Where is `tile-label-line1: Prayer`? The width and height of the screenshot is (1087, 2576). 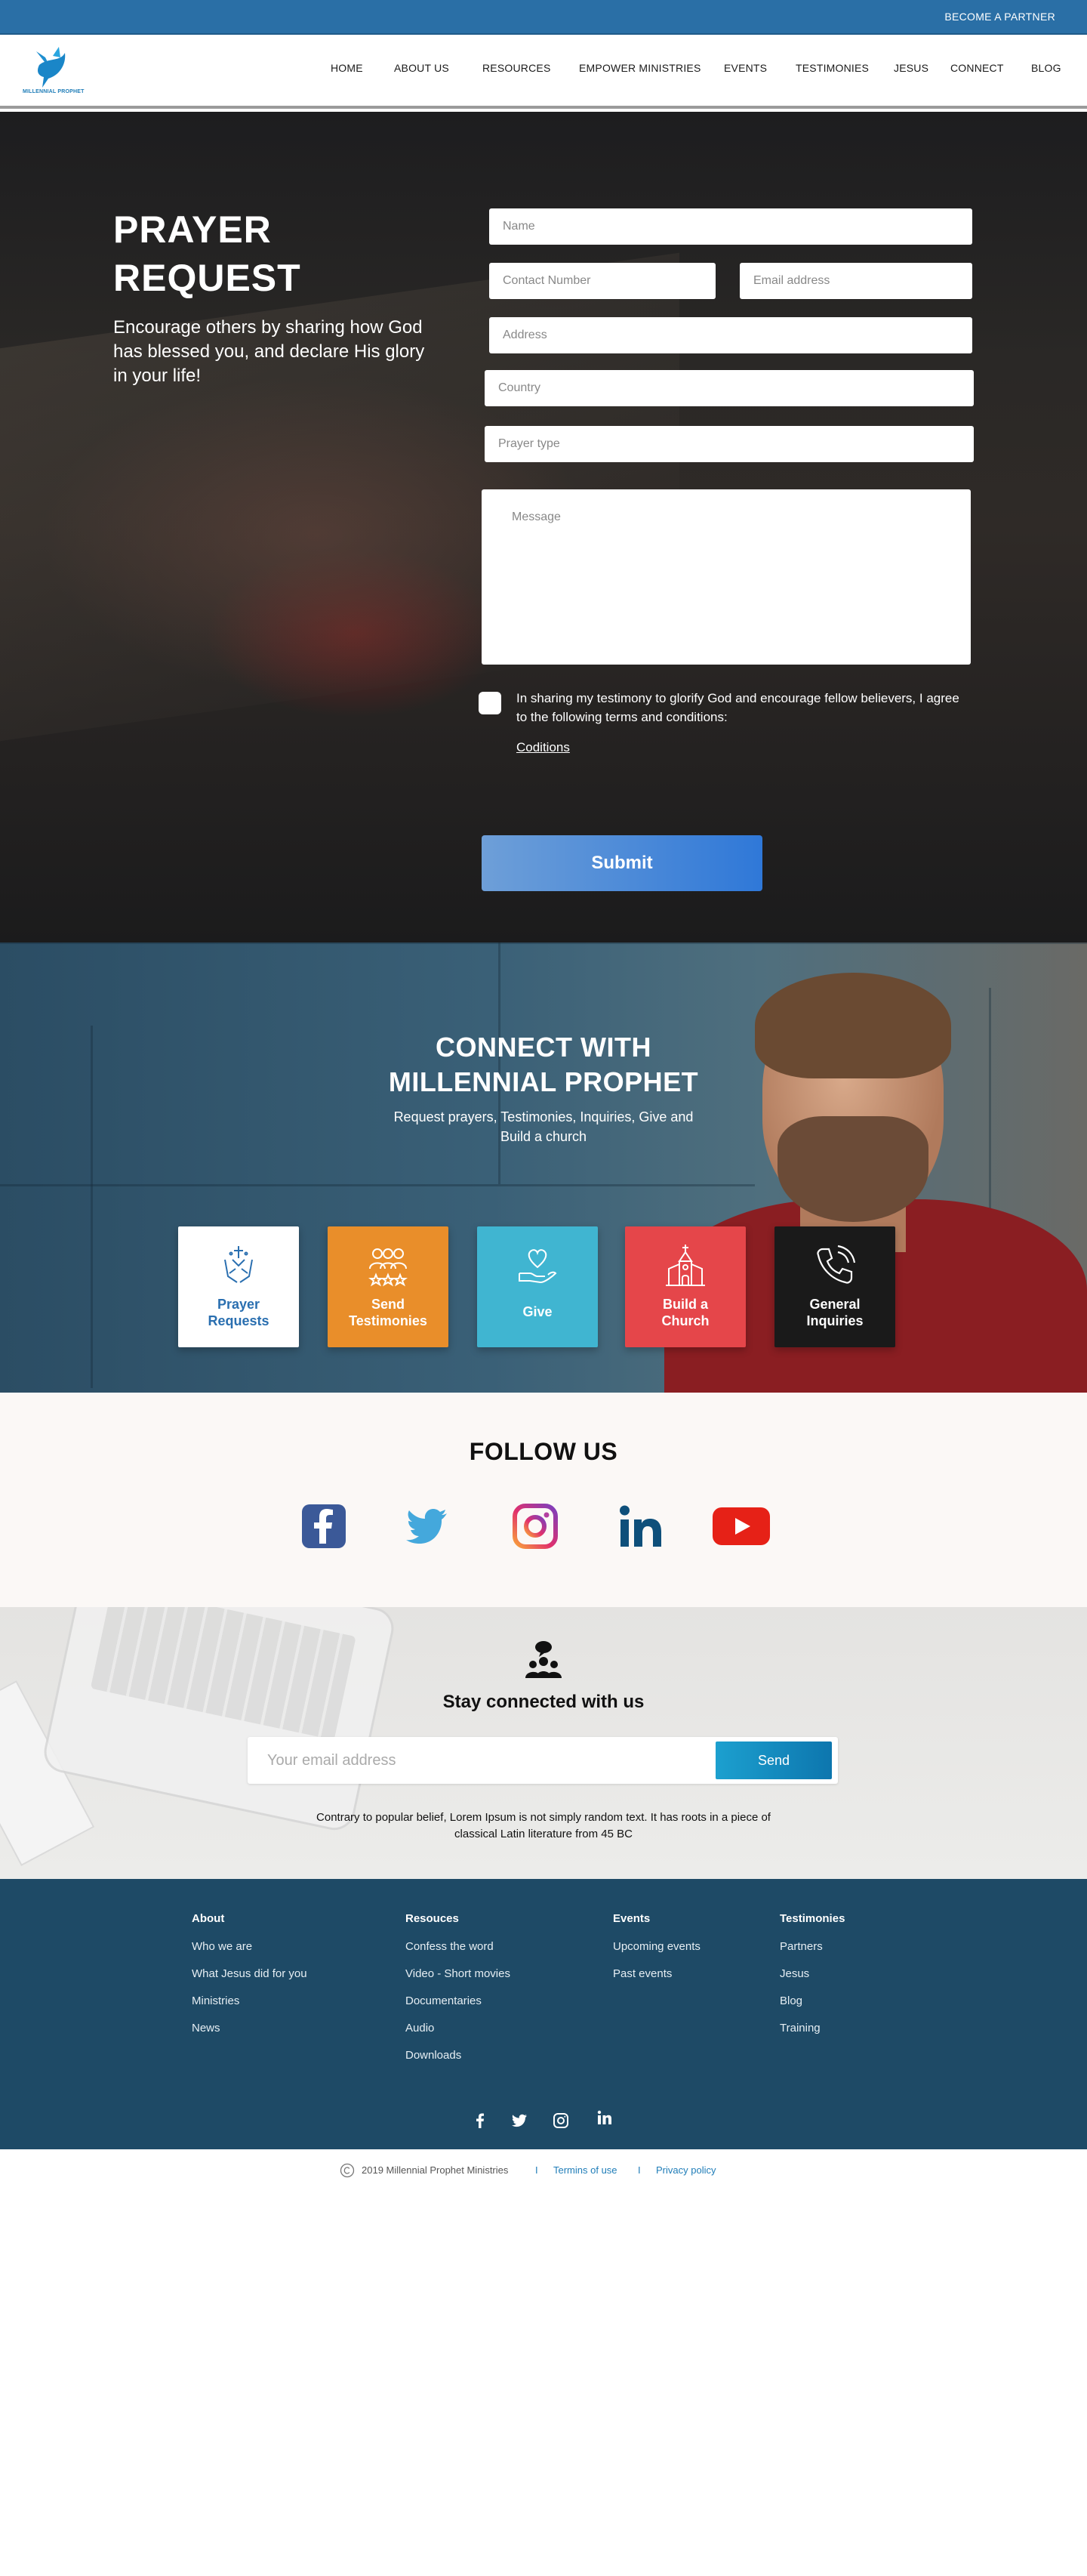 tile-label-line1: Prayer is located at coordinates (238, 1304).